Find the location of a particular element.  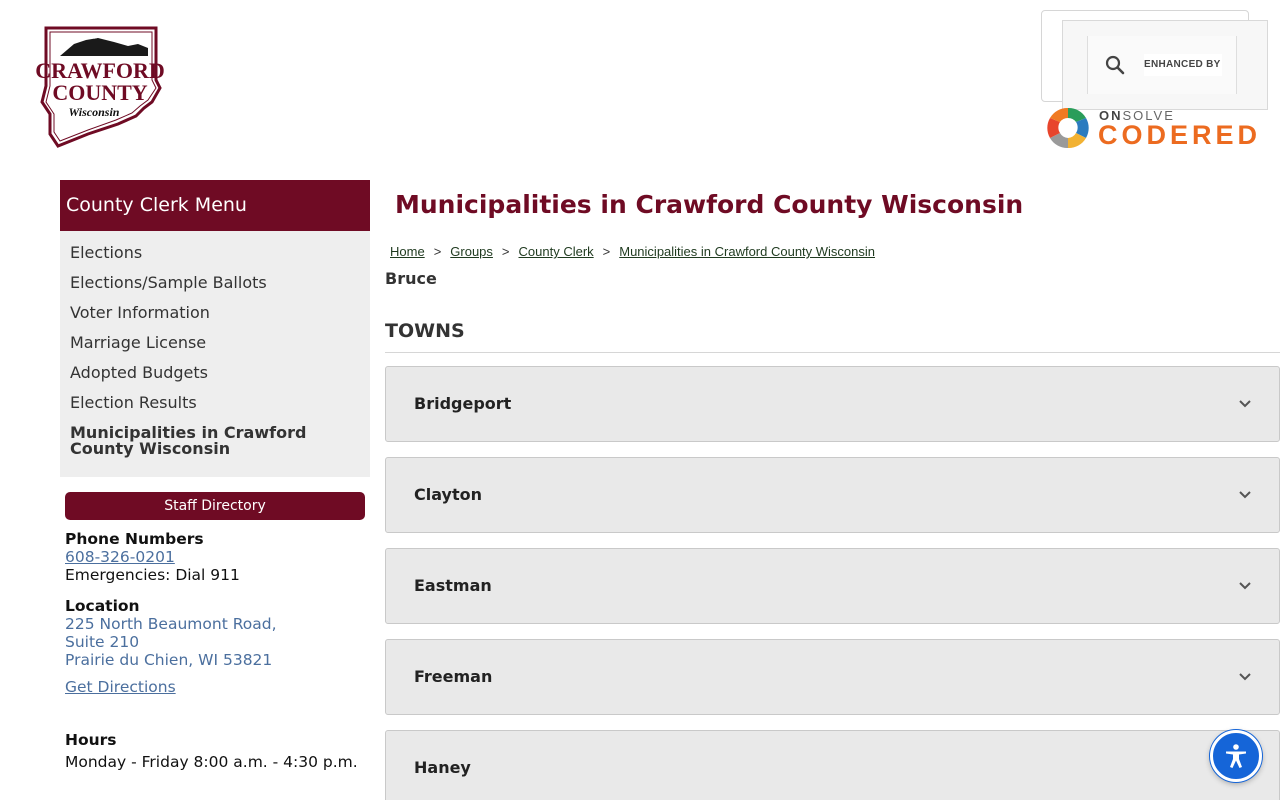

address-line2: Suite 210 is located at coordinates (171, 642).